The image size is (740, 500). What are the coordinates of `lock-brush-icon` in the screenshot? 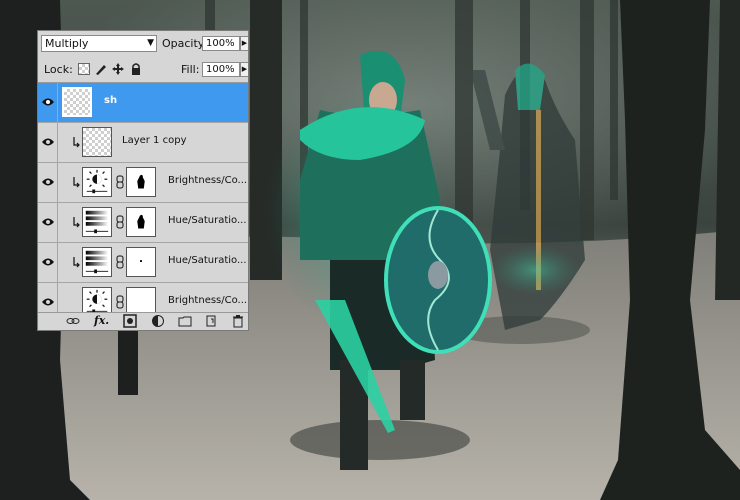 It's located at (101, 69).